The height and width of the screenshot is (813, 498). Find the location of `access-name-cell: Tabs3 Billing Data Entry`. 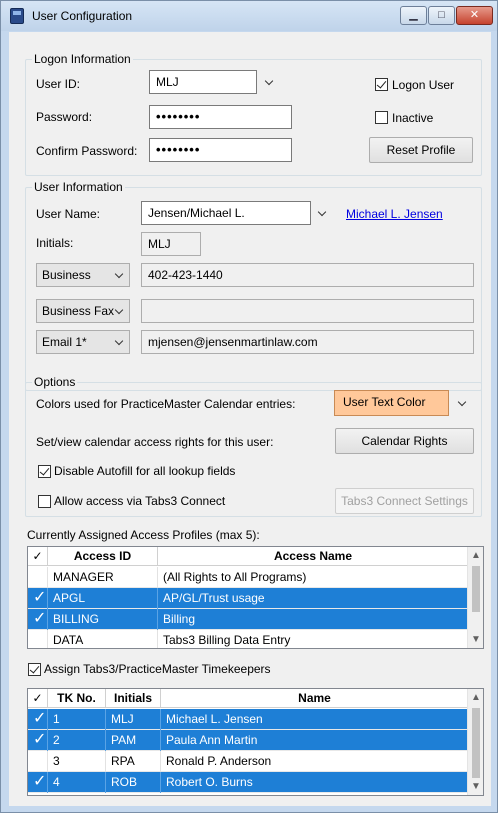

access-name-cell: Tabs3 Billing Data Entry is located at coordinates (227, 640).